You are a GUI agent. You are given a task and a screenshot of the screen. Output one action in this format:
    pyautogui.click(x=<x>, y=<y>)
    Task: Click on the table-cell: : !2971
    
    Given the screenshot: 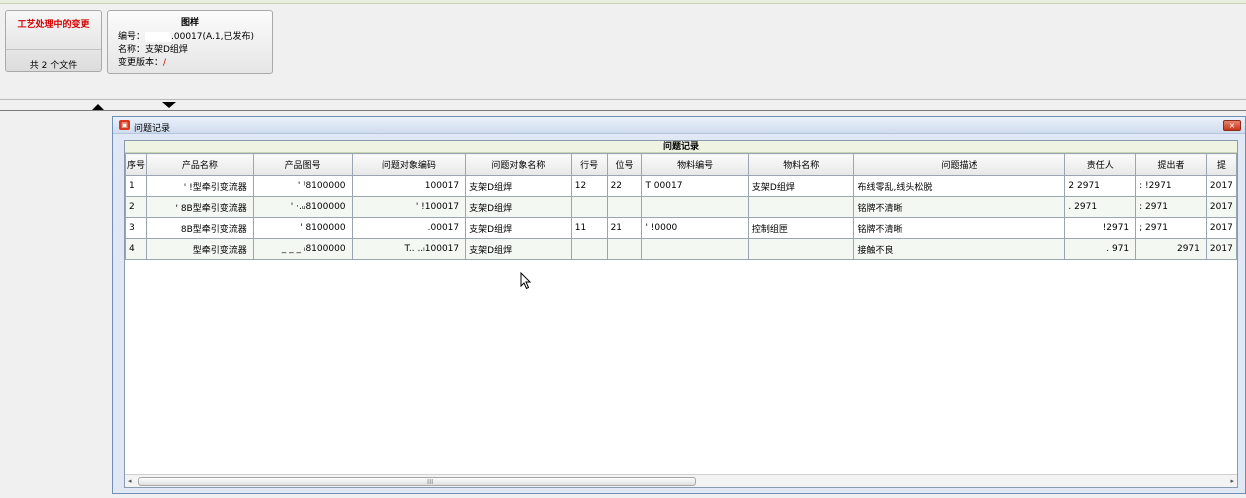 What is the action you would take?
    pyautogui.click(x=1171, y=186)
    